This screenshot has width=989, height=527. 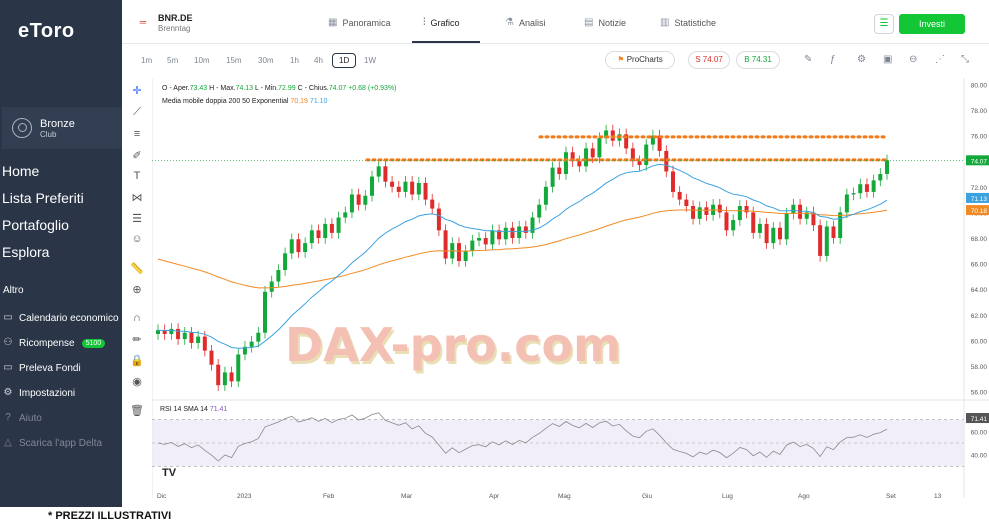 I want to click on stats-icon: ▥, so click(x=665, y=22).